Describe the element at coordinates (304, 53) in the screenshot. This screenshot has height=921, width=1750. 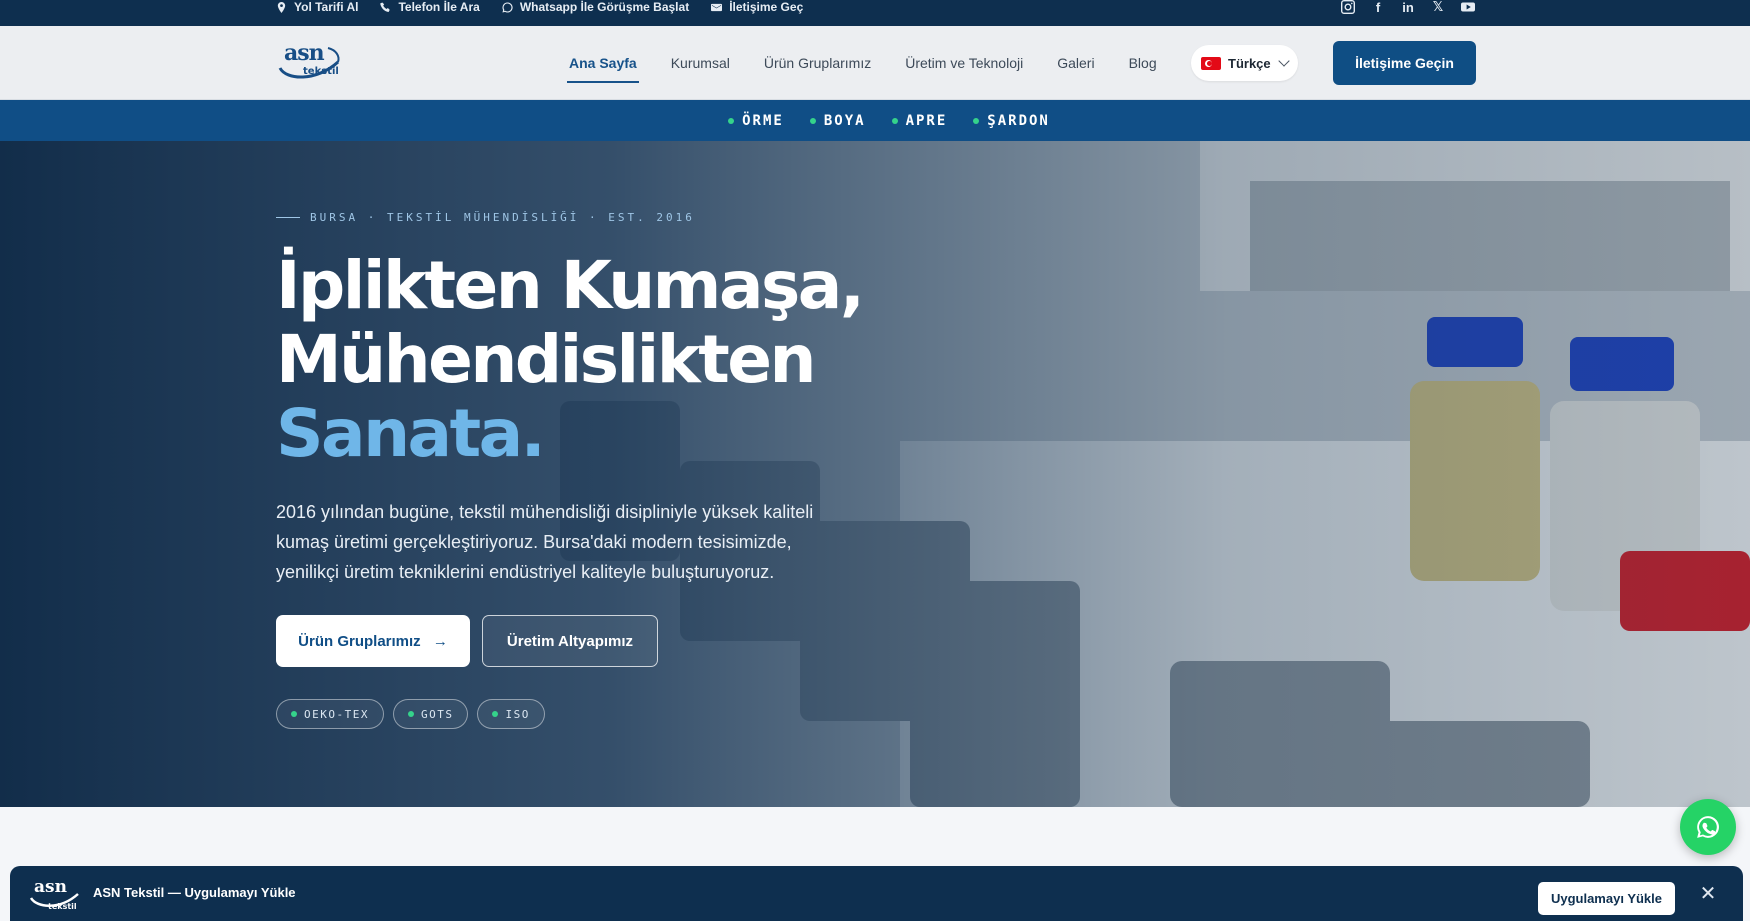
I see `logo-text: asn` at that location.